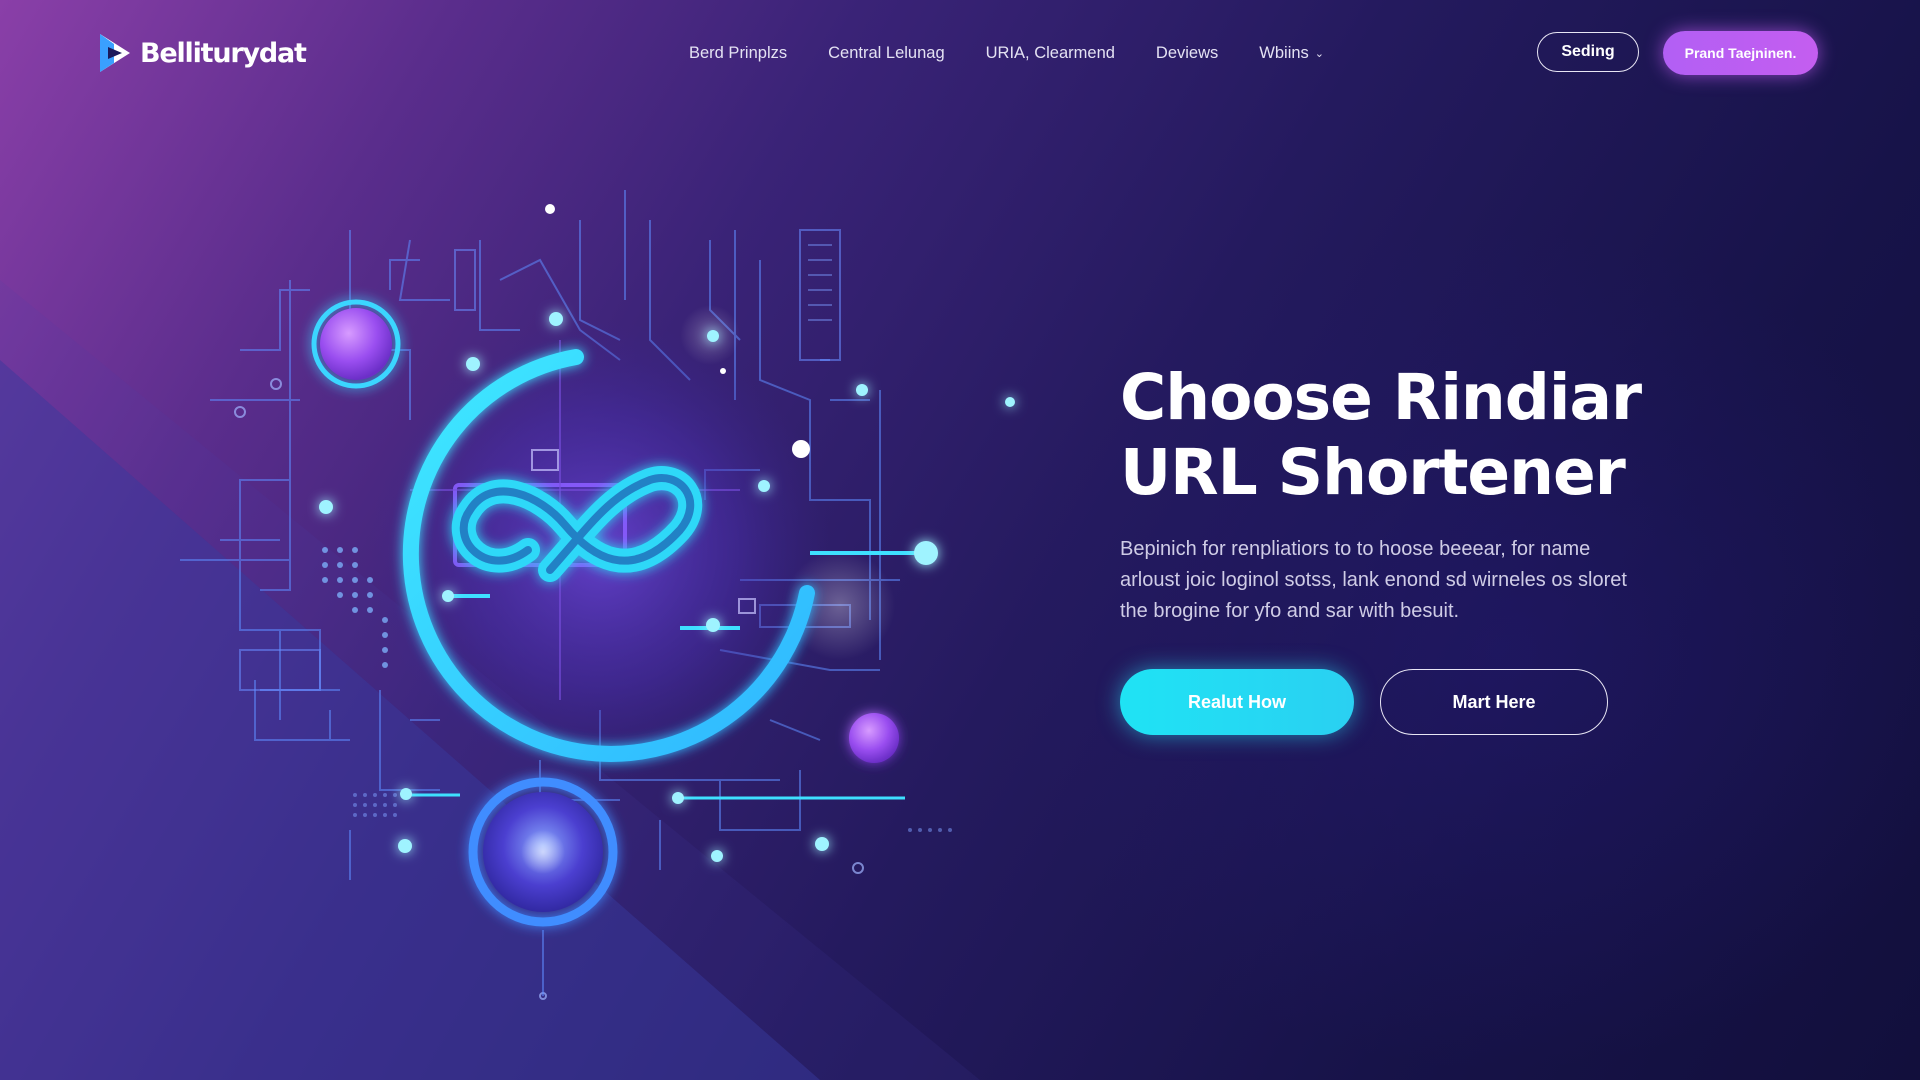  Describe the element at coordinates (1494, 702) in the screenshot. I see `mart-here-button: Mart Here` at that location.